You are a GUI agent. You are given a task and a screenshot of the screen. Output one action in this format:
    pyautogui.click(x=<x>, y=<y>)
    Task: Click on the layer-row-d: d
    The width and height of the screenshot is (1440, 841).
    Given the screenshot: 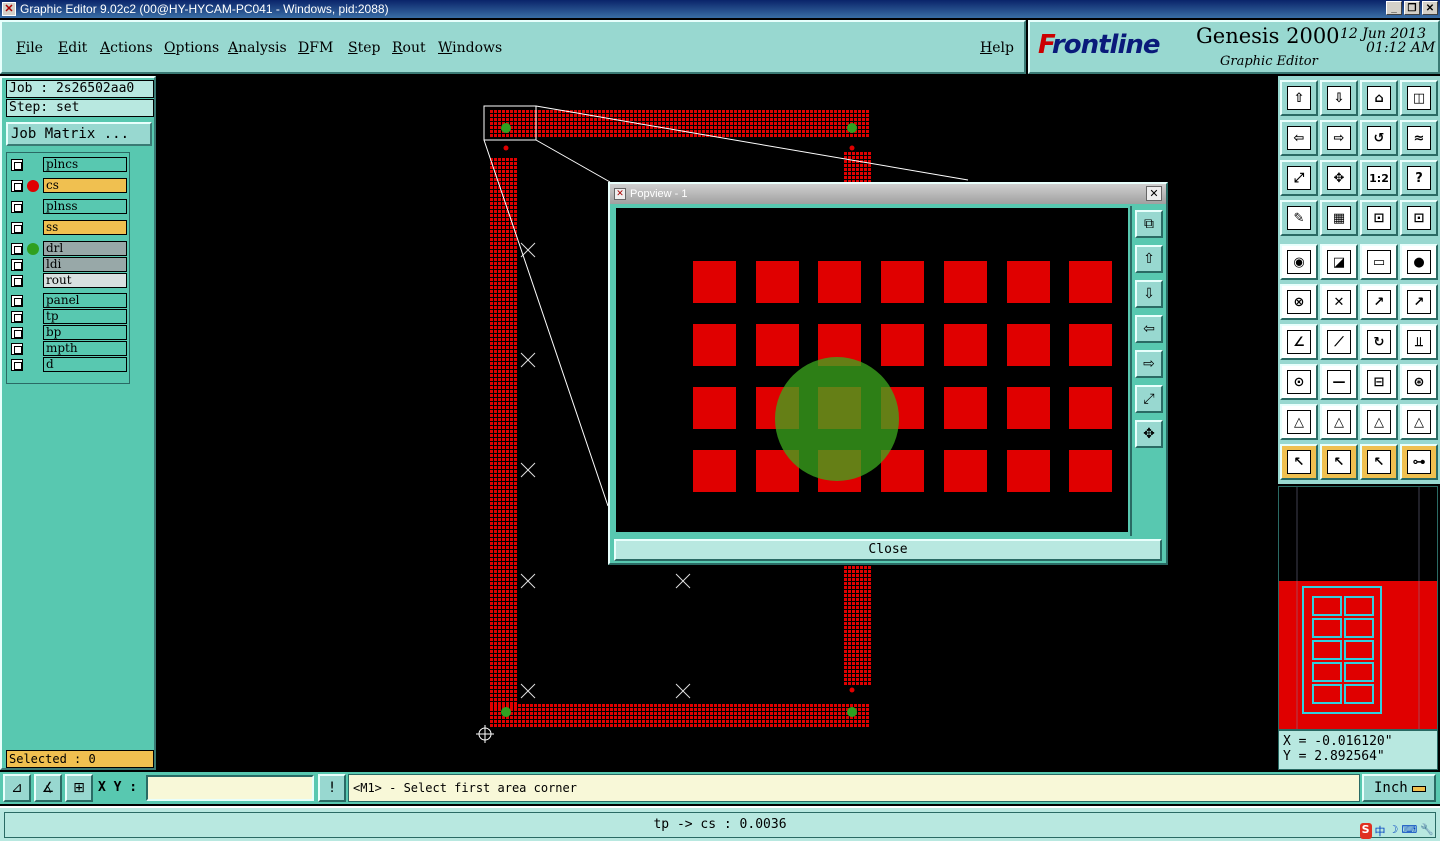 What is the action you would take?
    pyautogui.click(x=68, y=364)
    